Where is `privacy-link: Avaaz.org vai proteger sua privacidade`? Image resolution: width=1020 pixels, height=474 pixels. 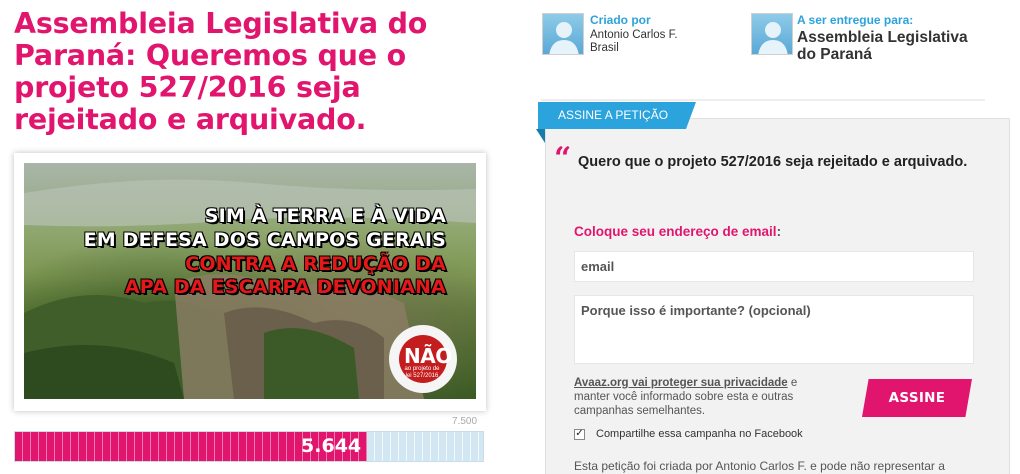 privacy-link: Avaaz.org vai proteger sua privacidade is located at coordinates (681, 383).